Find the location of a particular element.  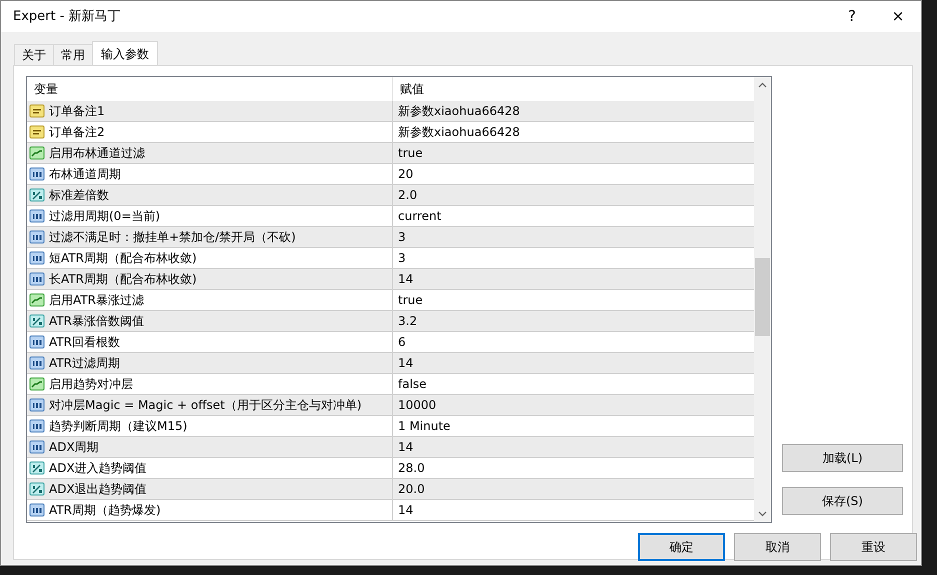

variable-name: 启用趋势对冲层 is located at coordinates (91, 384).